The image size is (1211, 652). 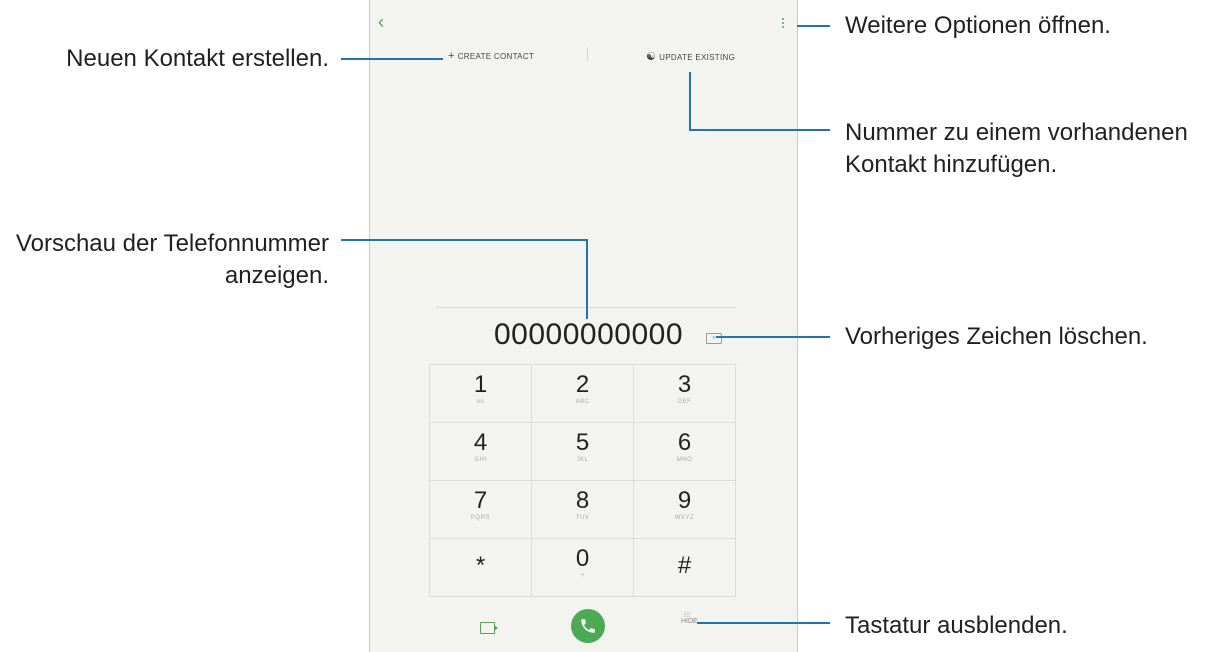 What do you see at coordinates (451, 56) in the screenshot?
I see `plus-icon: +` at bounding box center [451, 56].